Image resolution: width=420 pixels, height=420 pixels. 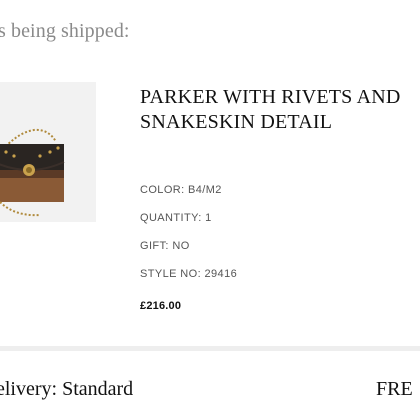 What do you see at coordinates (65, 31) in the screenshot?
I see `shipping-heading: s being shipped:` at bounding box center [65, 31].